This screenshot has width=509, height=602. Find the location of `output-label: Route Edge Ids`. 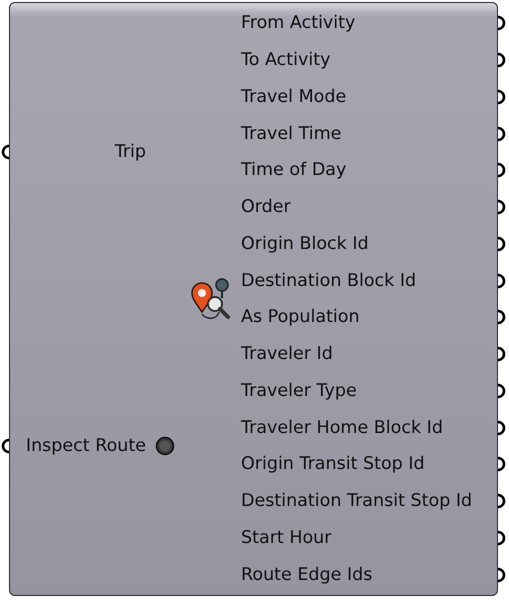

output-label: Route Edge Ids is located at coordinates (307, 574).